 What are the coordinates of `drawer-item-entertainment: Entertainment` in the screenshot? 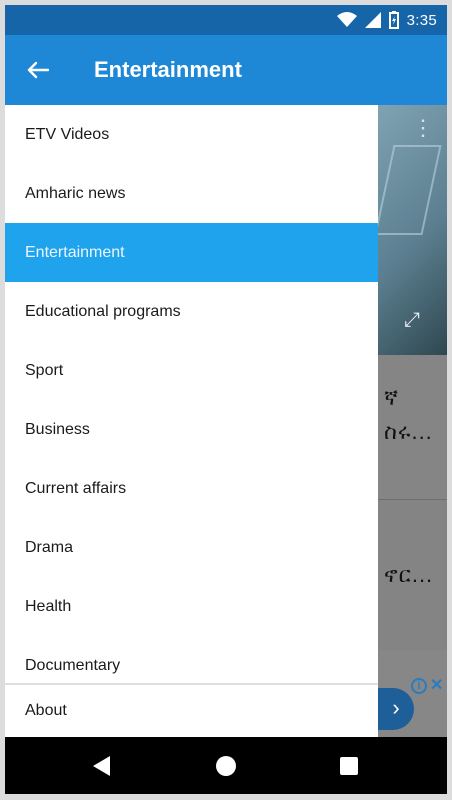 It's located at (191, 252).